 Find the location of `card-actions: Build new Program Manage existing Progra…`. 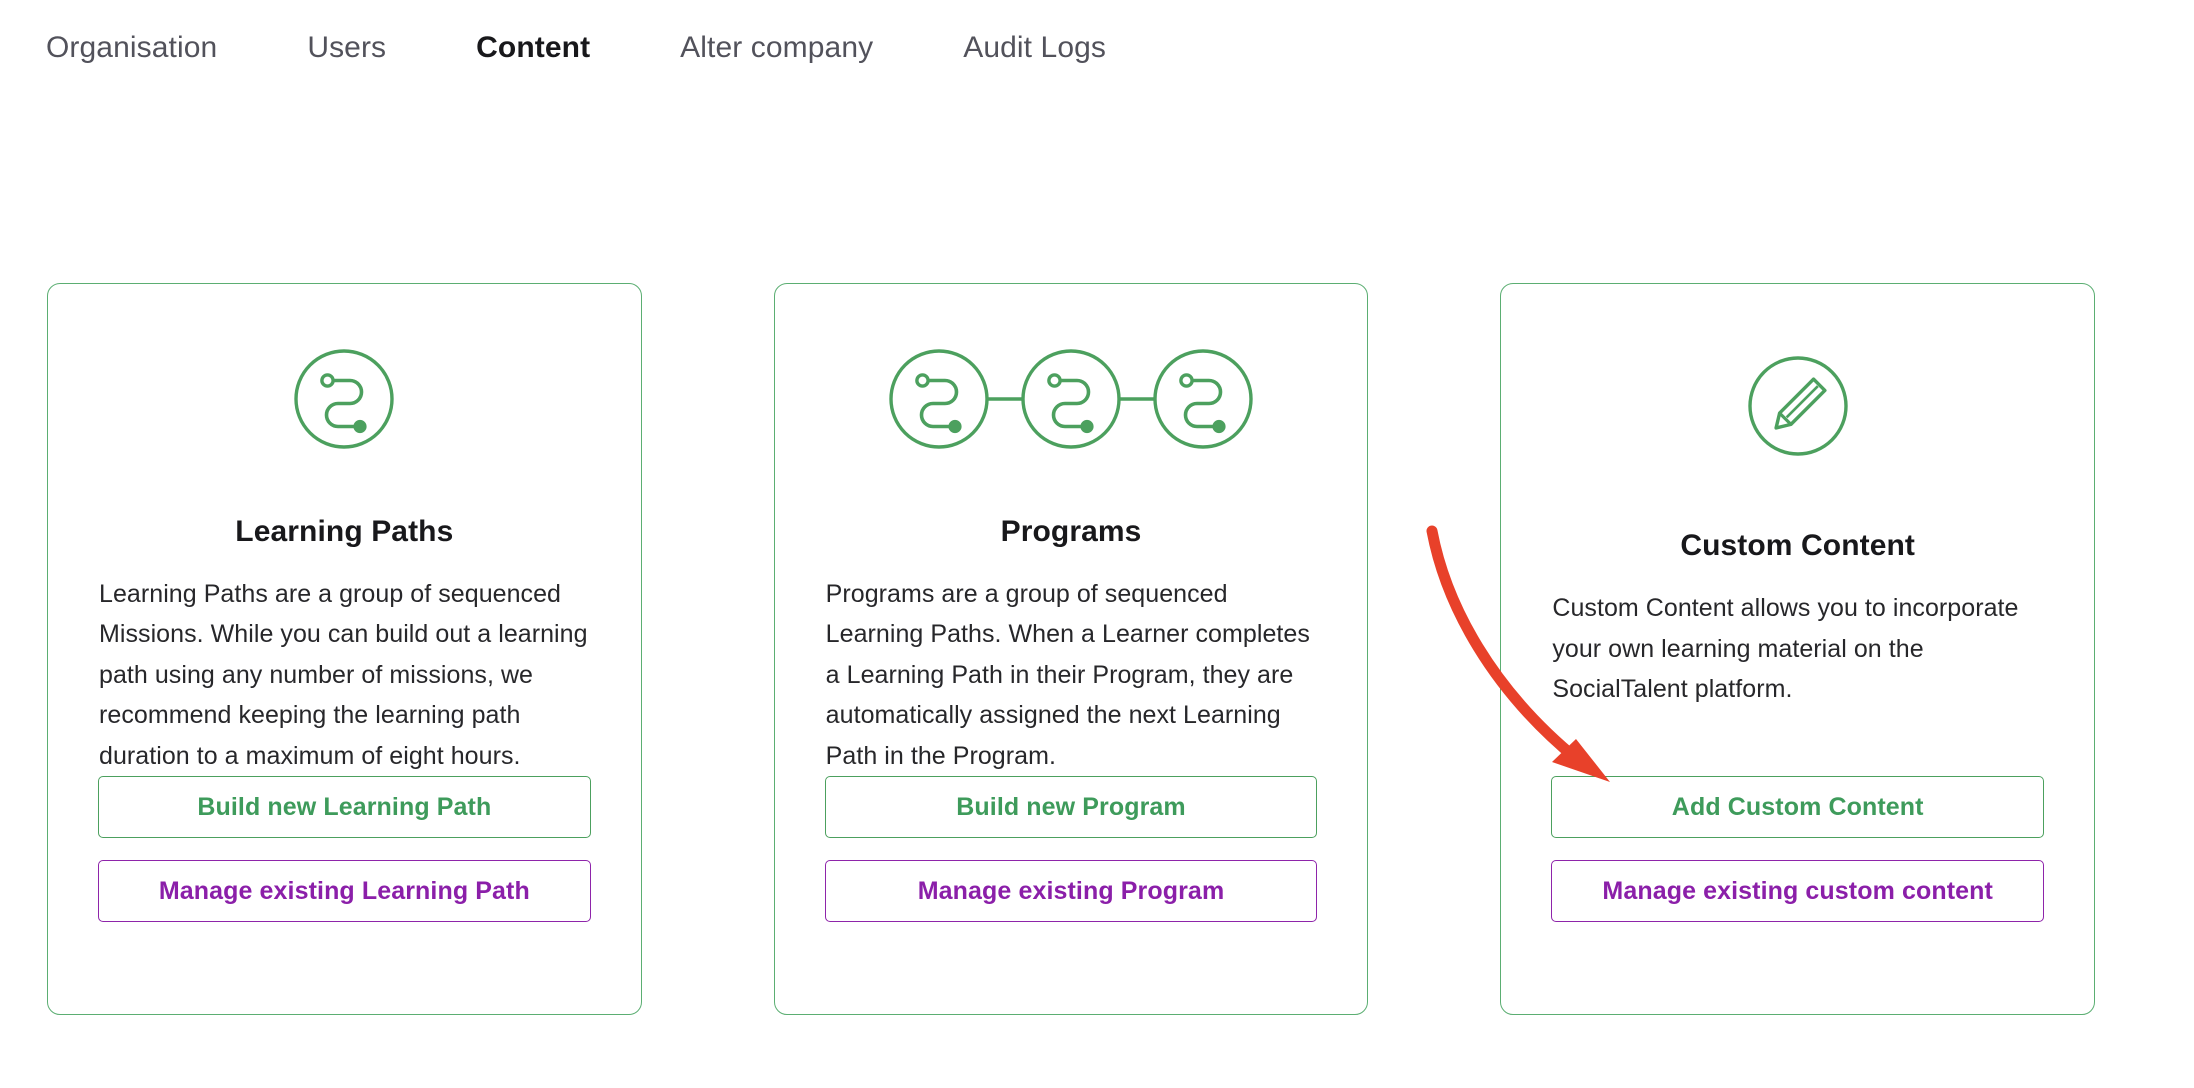

card-actions: Build new Program Manage existing Progra… is located at coordinates (1071, 895).